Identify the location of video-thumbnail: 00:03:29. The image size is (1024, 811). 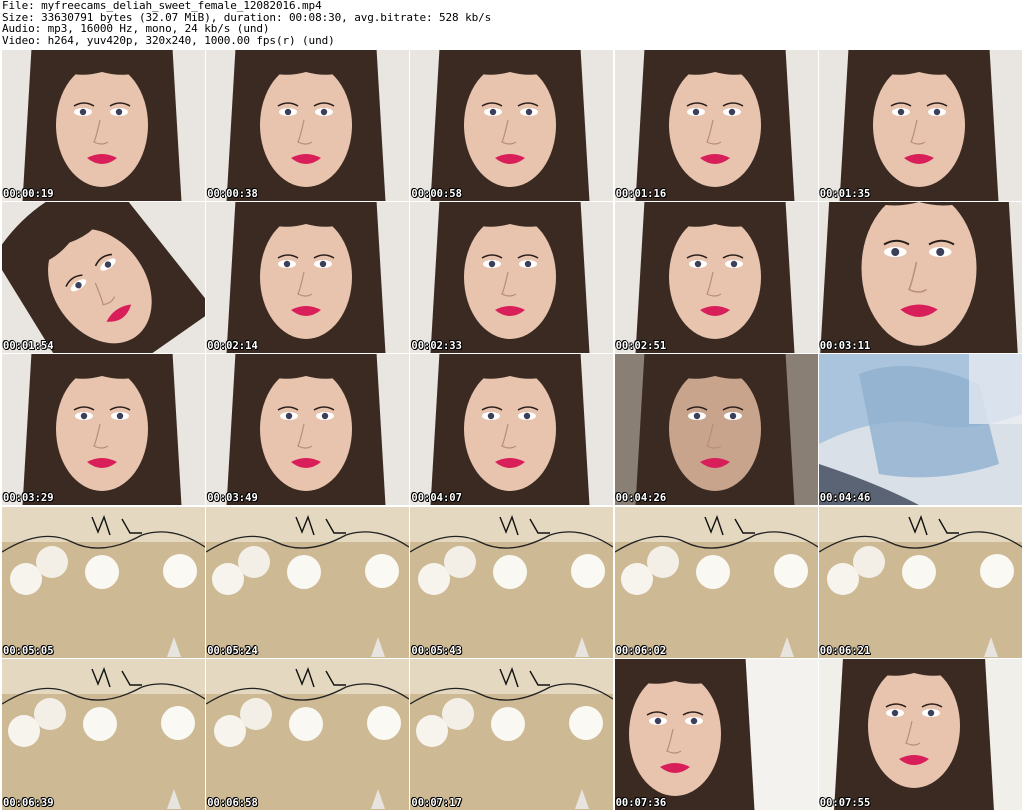
(103, 430).